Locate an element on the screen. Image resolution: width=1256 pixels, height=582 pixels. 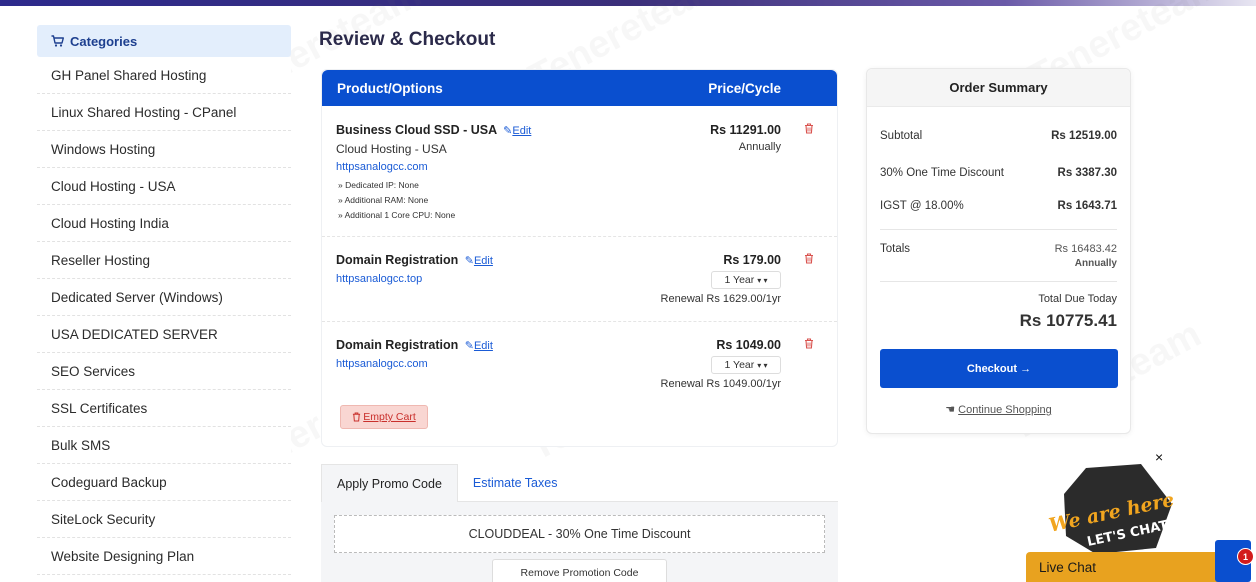
chat-close-icon: × is located at coordinates (1159, 457).